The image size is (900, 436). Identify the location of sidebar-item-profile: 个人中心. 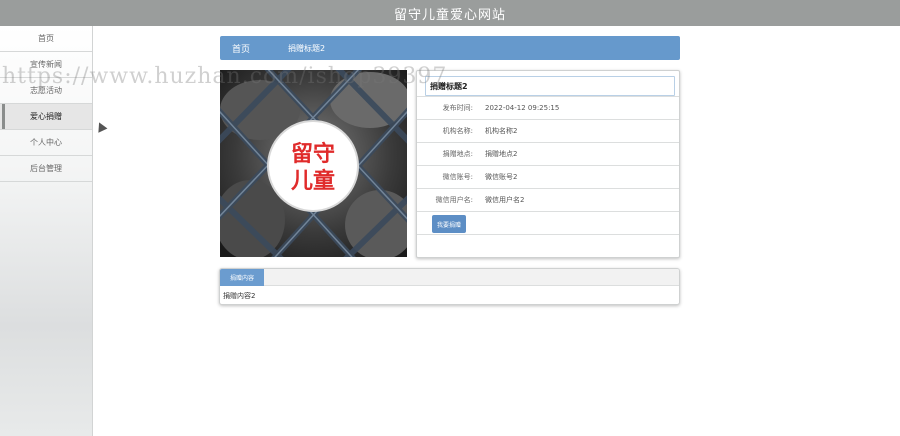
(46, 143).